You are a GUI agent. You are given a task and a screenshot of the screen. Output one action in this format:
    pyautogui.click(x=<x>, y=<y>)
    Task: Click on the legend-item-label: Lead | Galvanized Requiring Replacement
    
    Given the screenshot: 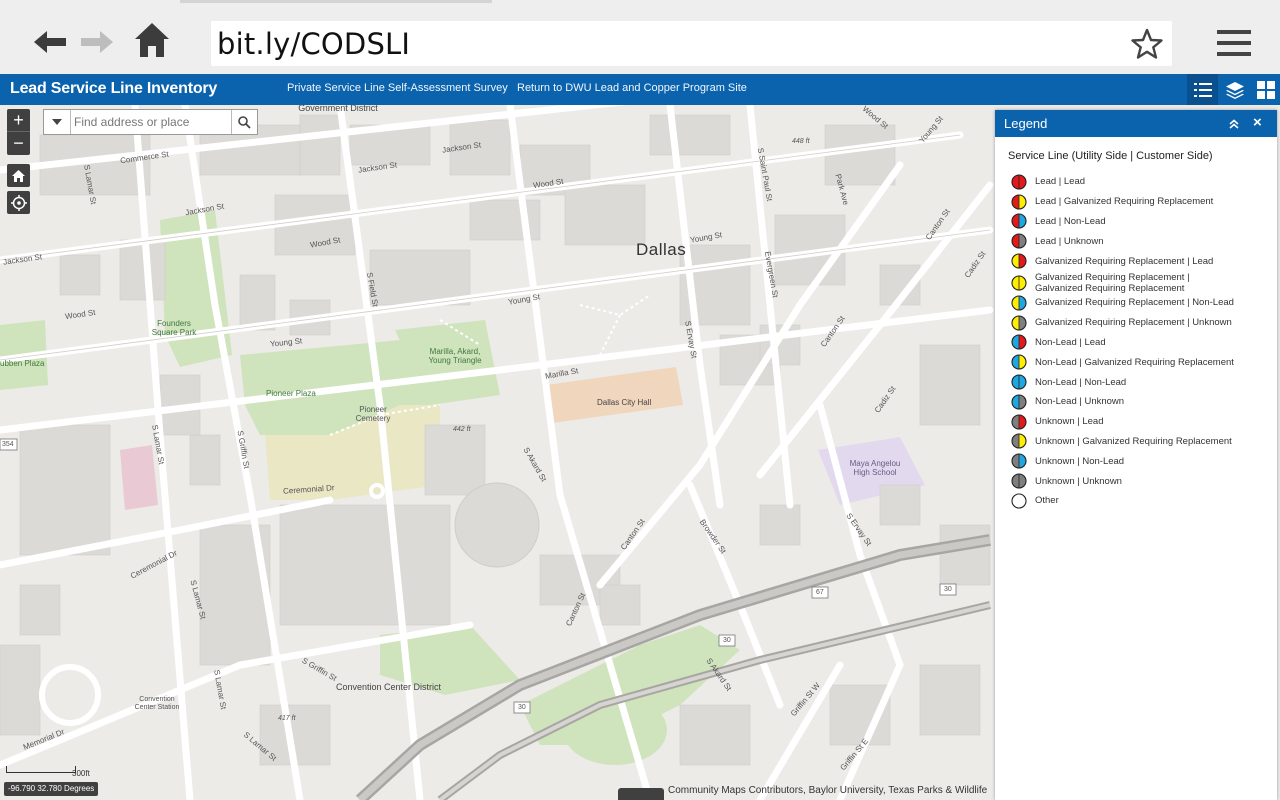 What is the action you would take?
    pyautogui.click(x=1124, y=202)
    